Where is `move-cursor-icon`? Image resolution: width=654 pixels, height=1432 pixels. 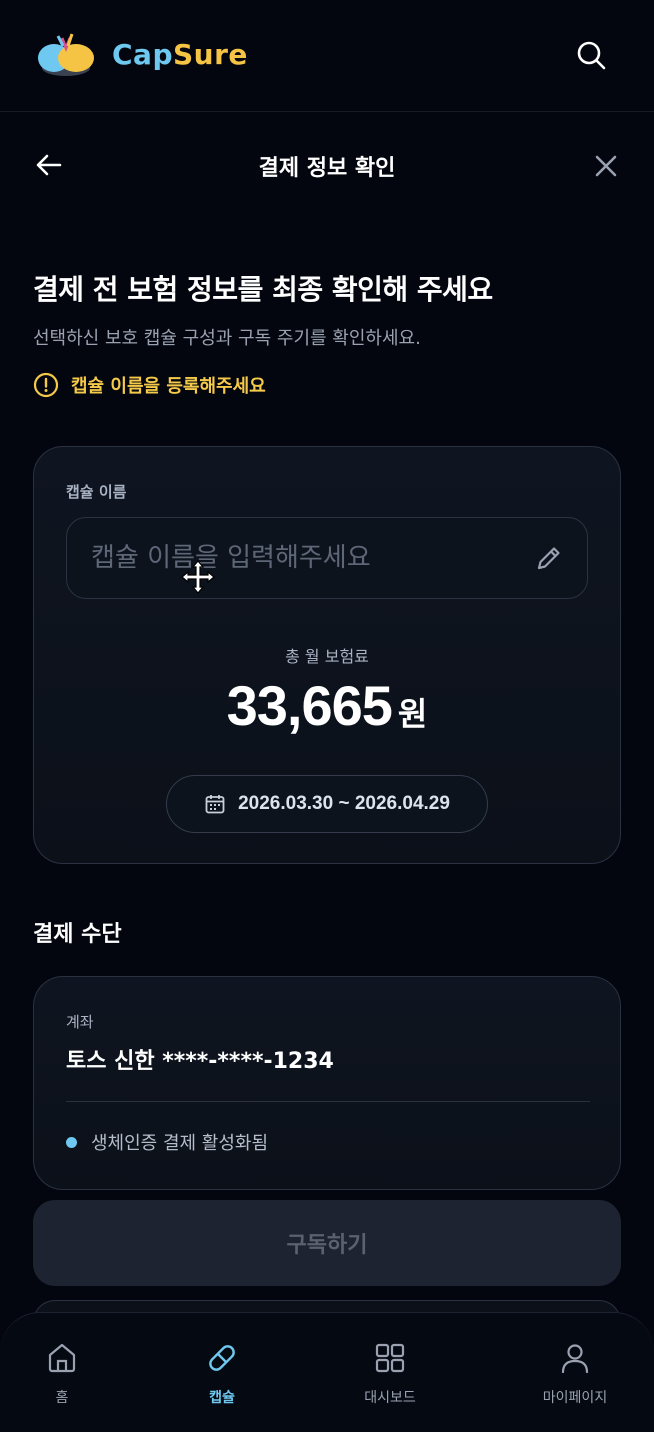 move-cursor-icon is located at coordinates (198, 577).